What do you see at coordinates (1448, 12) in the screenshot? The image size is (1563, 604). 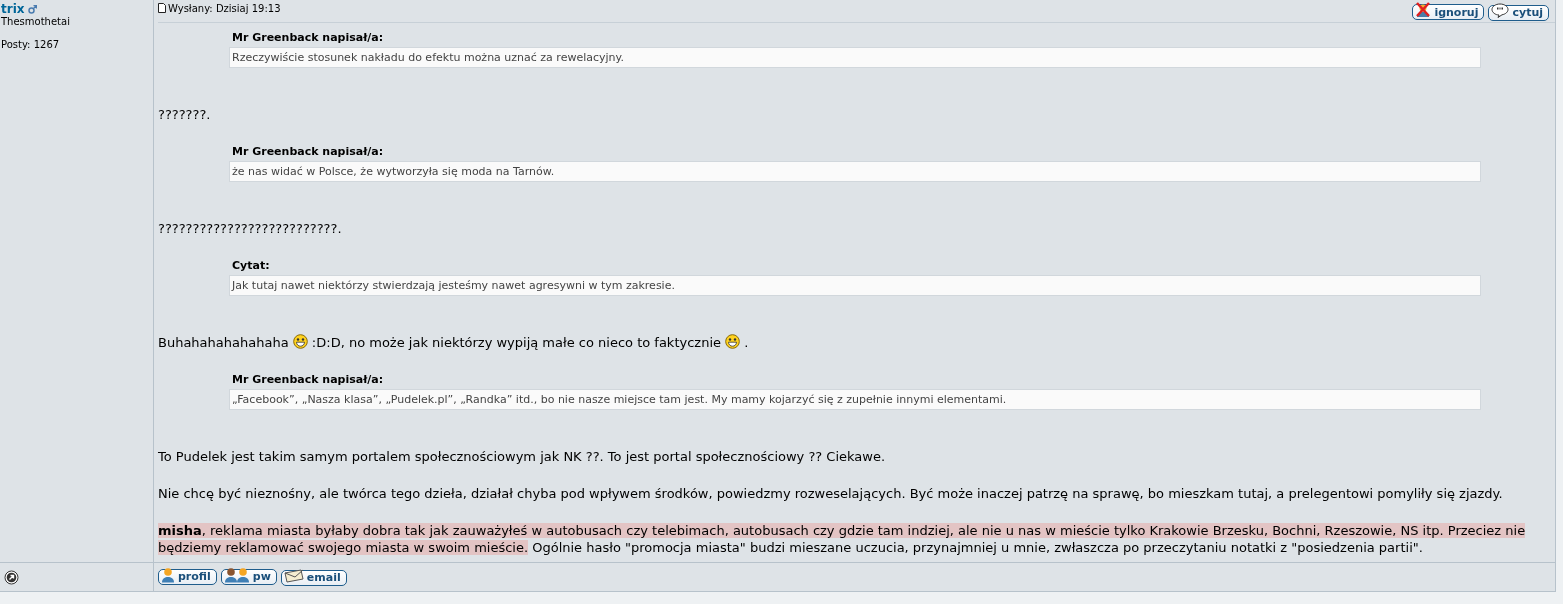 I see `ignore-button: ignoruj` at bounding box center [1448, 12].